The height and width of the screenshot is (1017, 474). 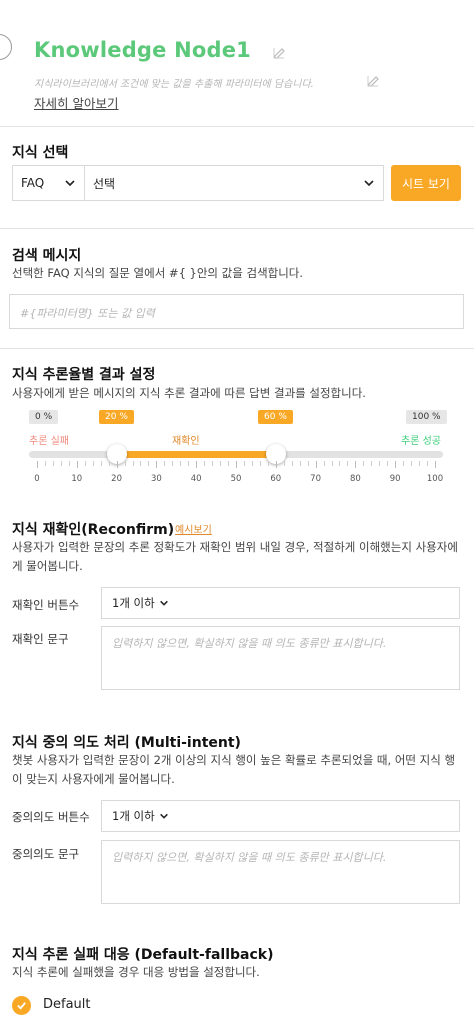 What do you see at coordinates (46, 854) in the screenshot?
I see `multi-intent-sentence-label: 중의의도 문구` at bounding box center [46, 854].